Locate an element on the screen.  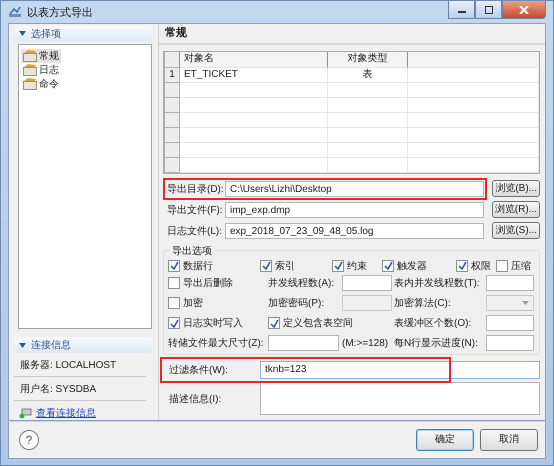
tree-item: 日志 is located at coordinates (41, 69).